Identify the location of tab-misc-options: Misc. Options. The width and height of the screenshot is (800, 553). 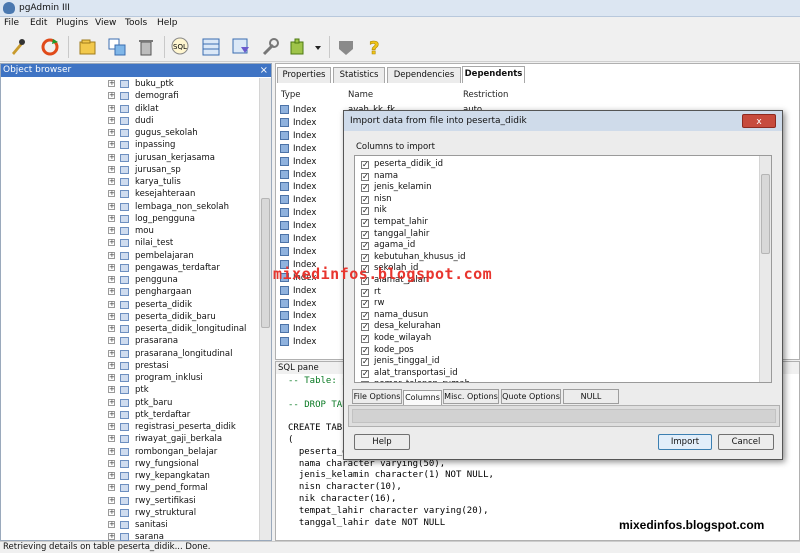
(471, 396).